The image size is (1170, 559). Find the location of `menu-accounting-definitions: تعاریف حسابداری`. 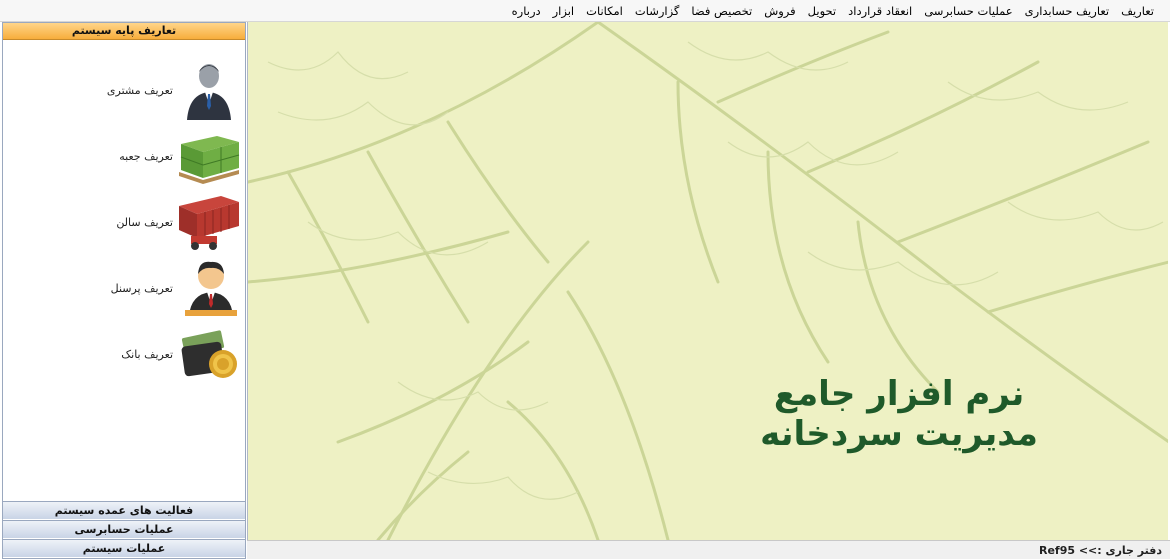

menu-accounting-definitions: تعاریف حسابداری is located at coordinates (1067, 11).